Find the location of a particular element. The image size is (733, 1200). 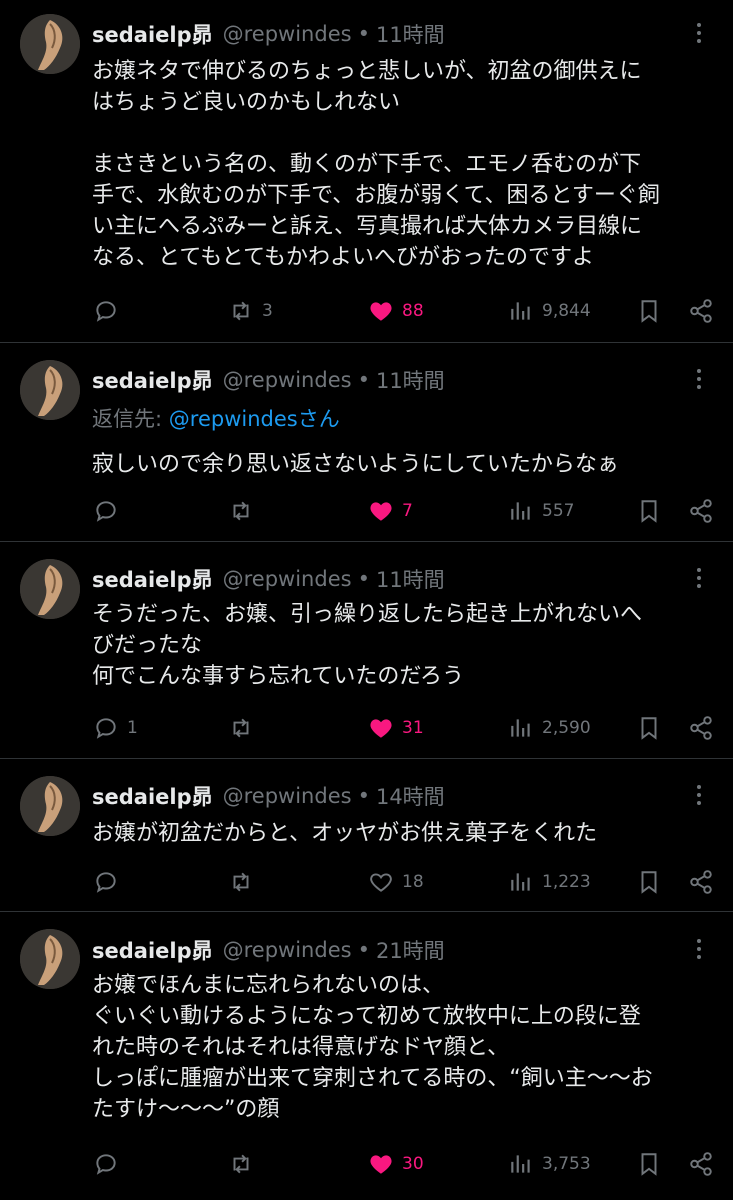

views-button: 9,844 is located at coordinates (549, 311).